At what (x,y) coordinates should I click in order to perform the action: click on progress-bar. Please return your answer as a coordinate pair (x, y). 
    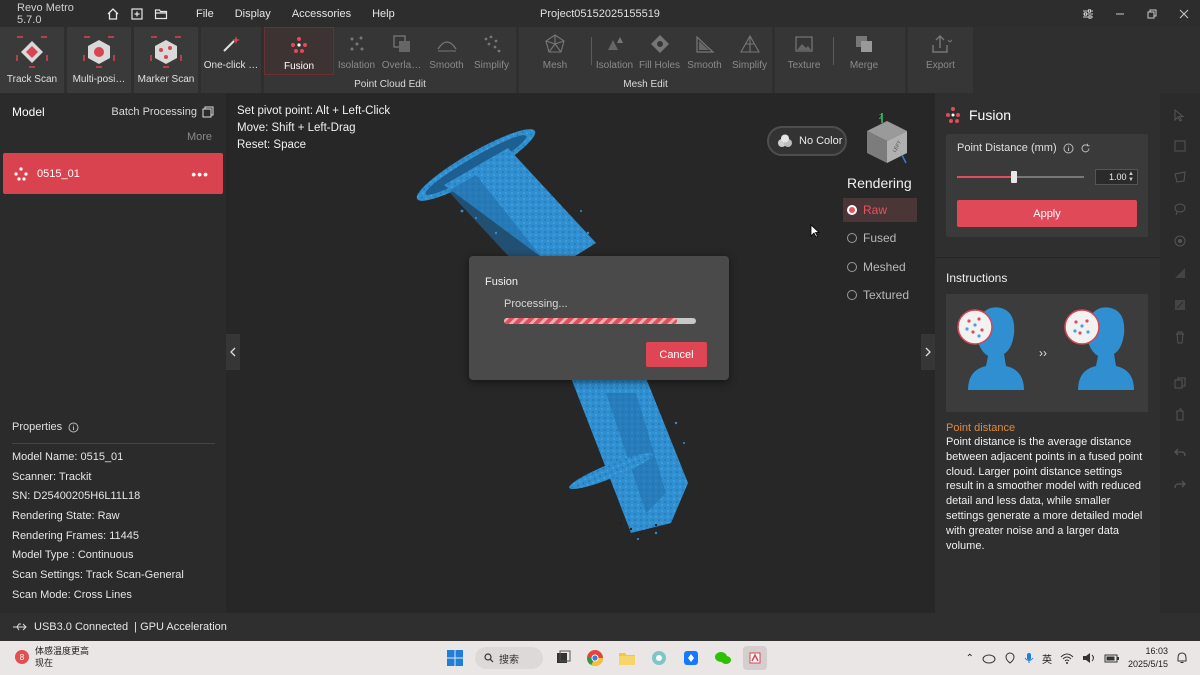
    Looking at the image, I should click on (600, 321).